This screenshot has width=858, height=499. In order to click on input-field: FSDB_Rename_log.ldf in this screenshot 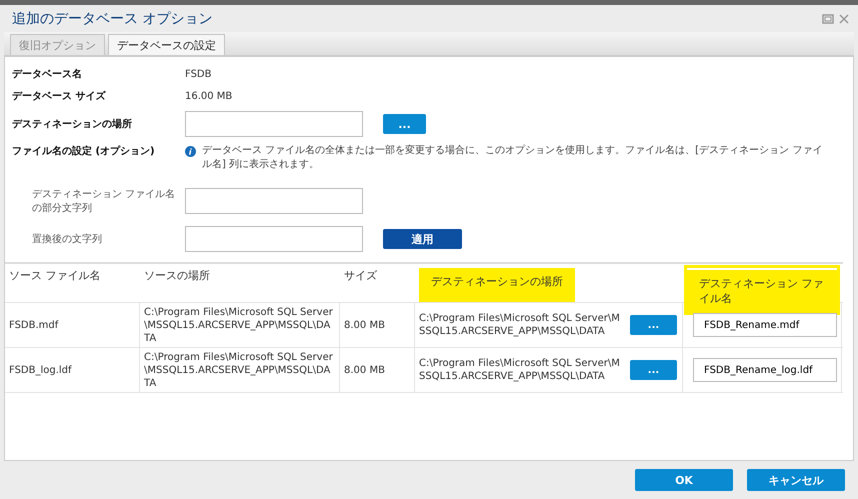, I will do `click(765, 370)`.